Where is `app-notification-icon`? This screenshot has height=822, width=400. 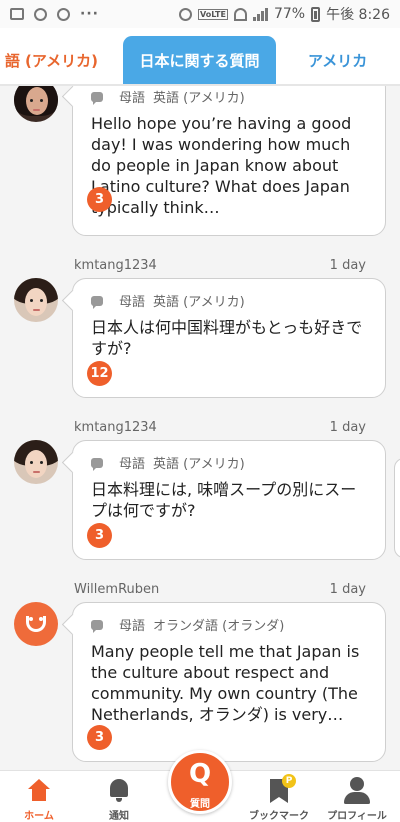 app-notification-icon is located at coordinates (63, 14).